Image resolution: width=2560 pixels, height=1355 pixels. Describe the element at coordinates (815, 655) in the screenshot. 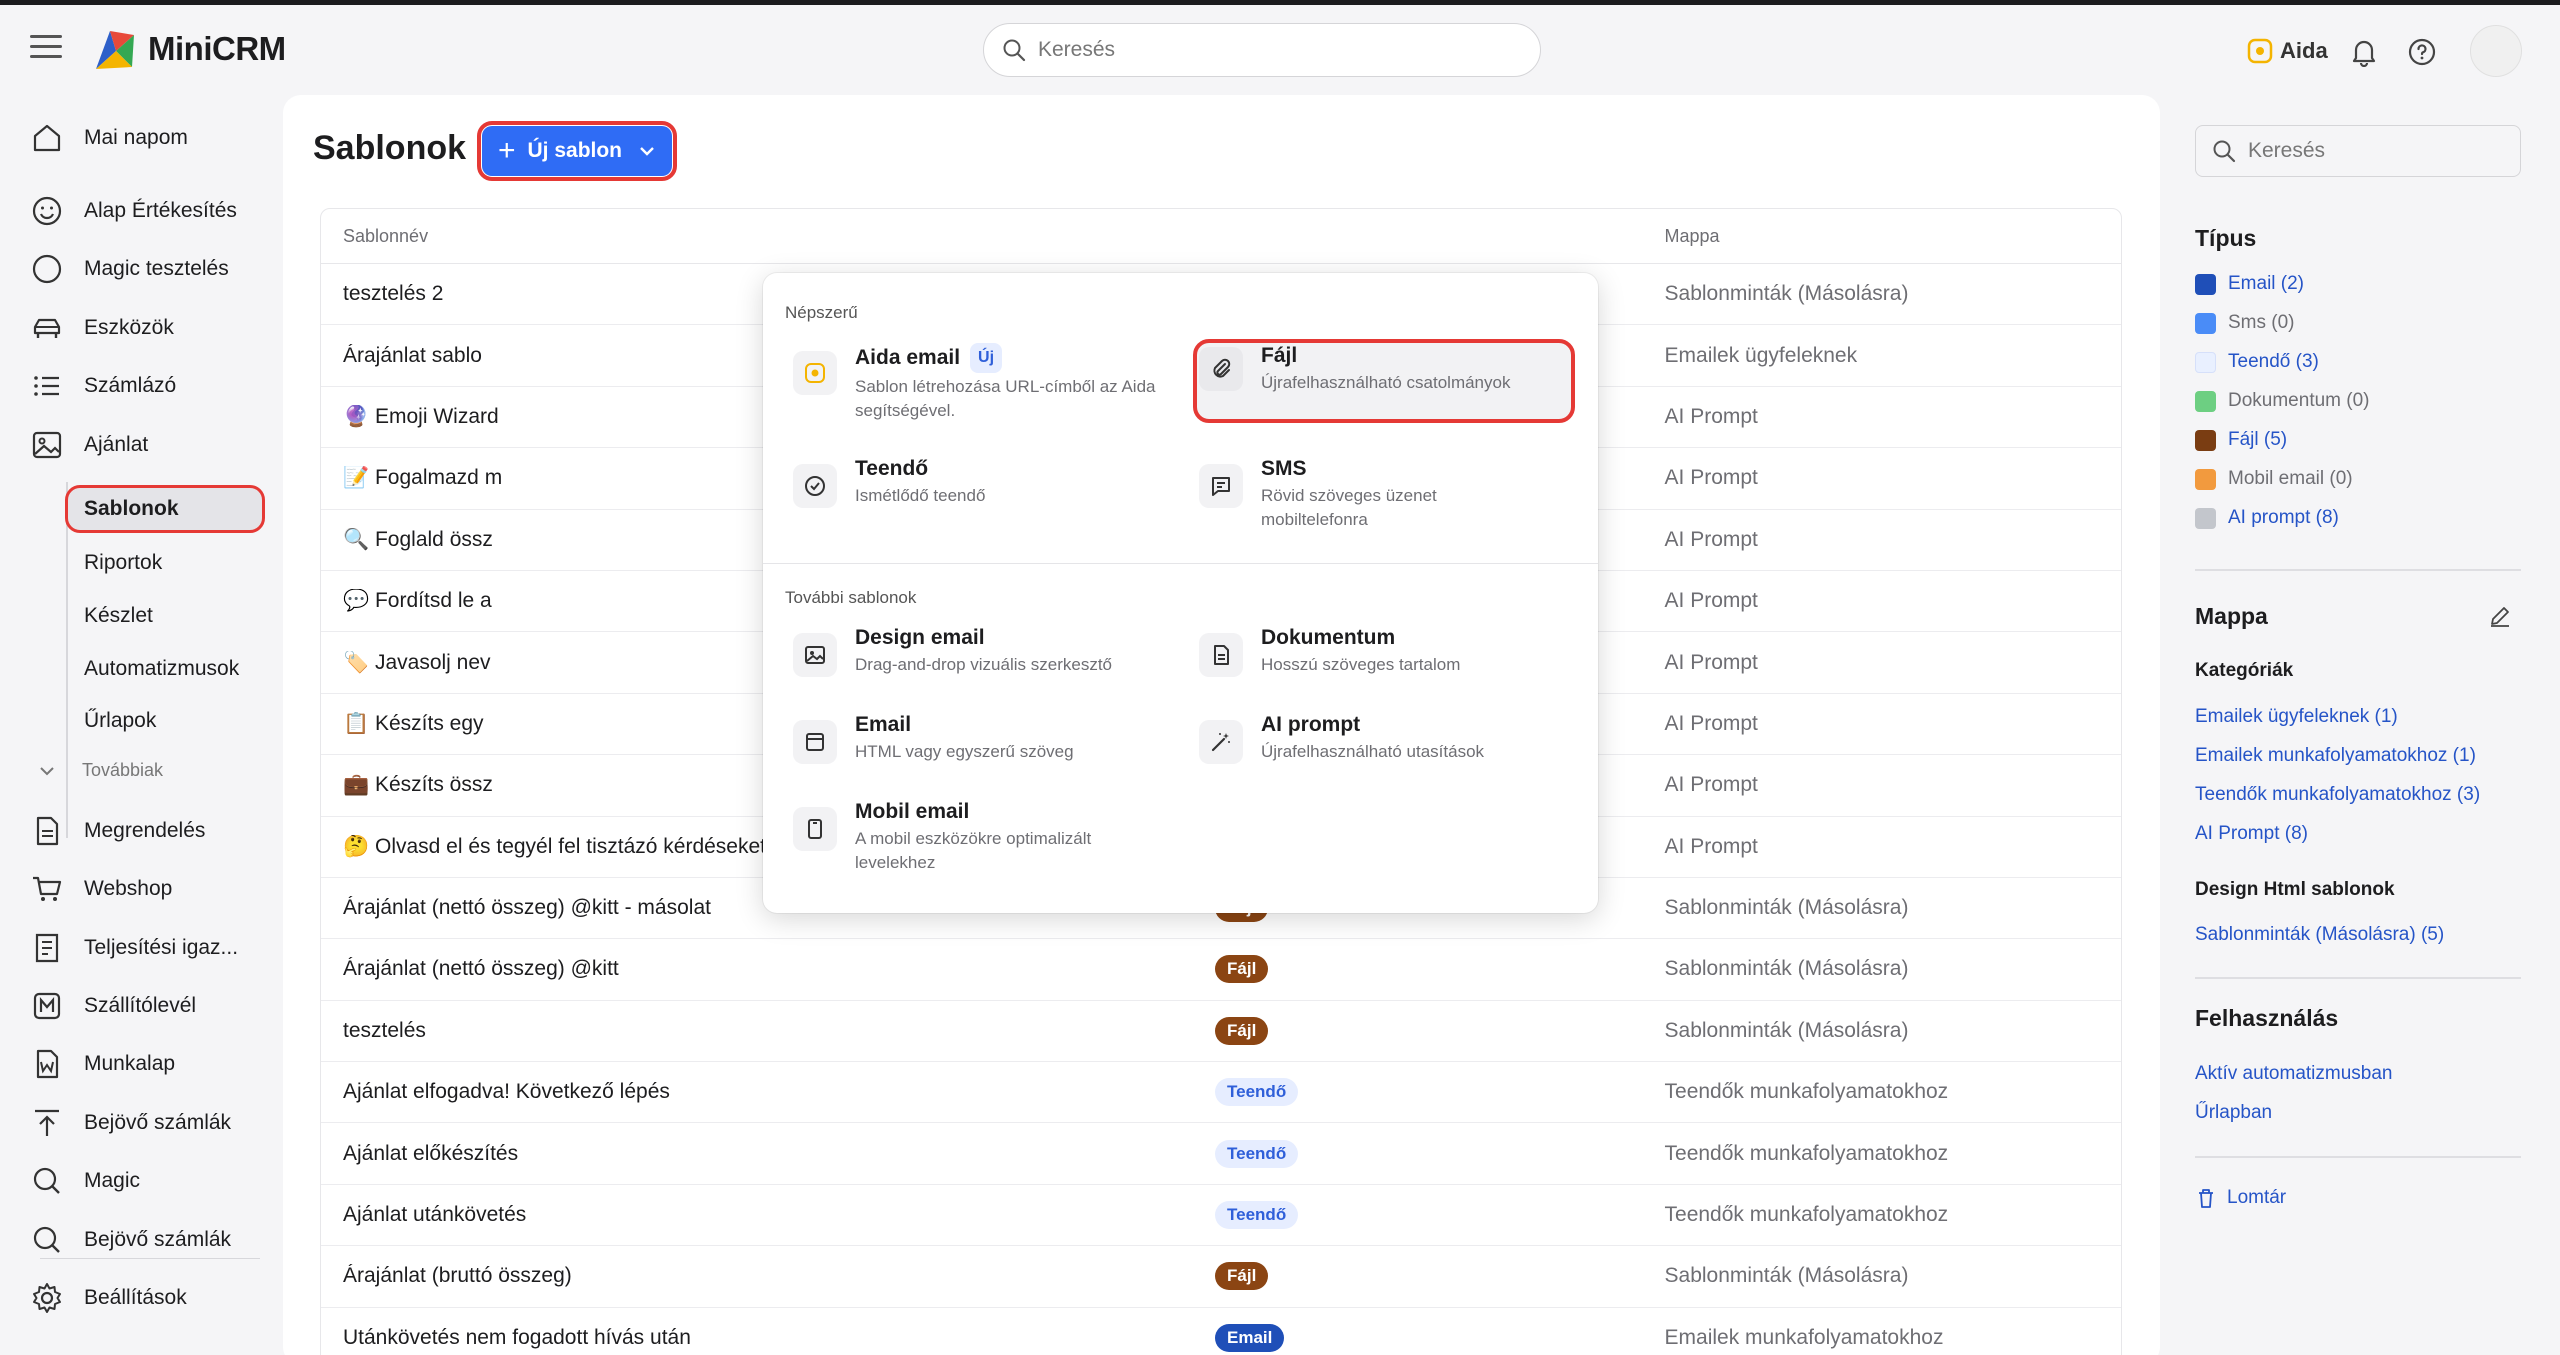

I see `image-icon` at that location.